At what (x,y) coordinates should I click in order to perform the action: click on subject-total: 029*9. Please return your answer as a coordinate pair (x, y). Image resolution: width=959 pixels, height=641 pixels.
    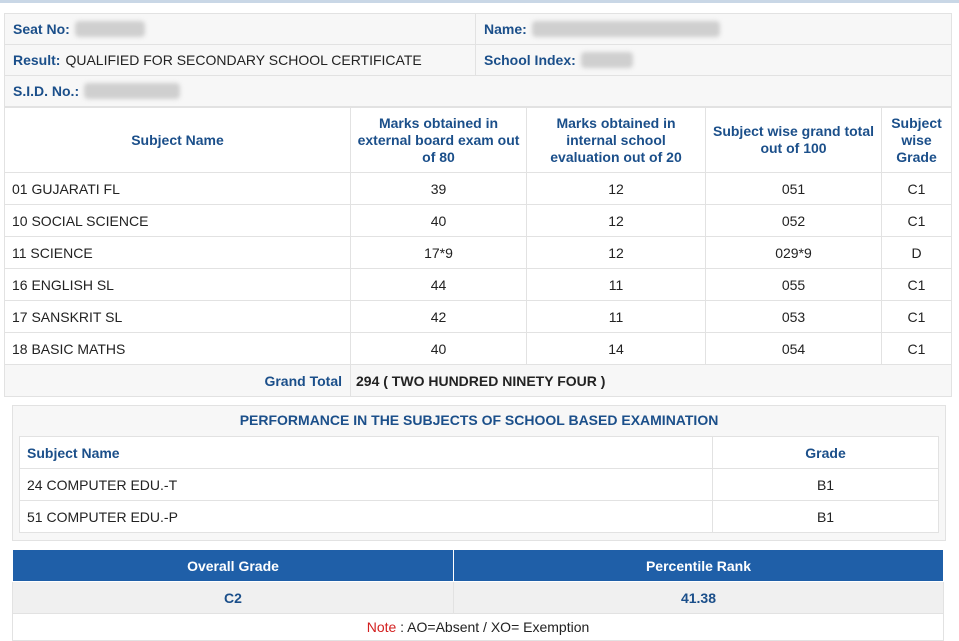
    Looking at the image, I should click on (793, 252).